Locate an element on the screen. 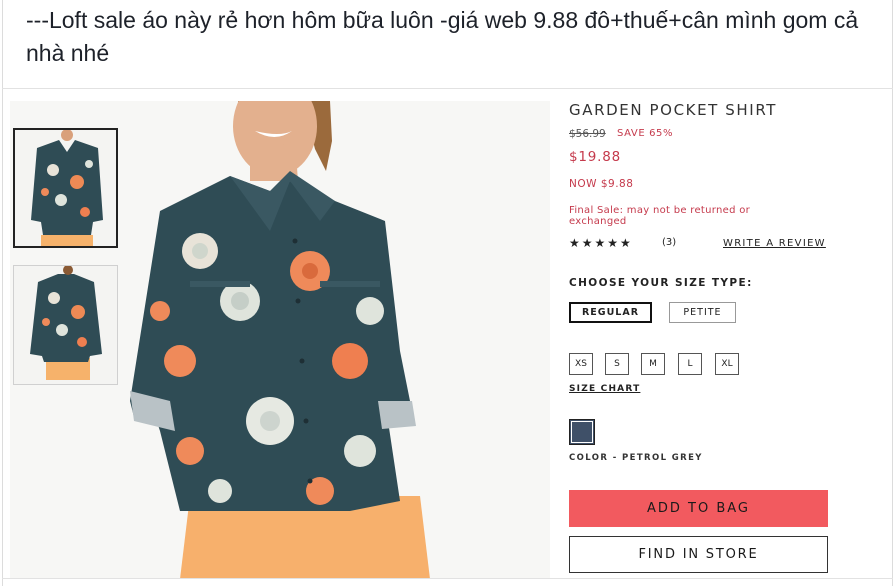  write-review-link: WRITE A REVIEW is located at coordinates (774, 243).